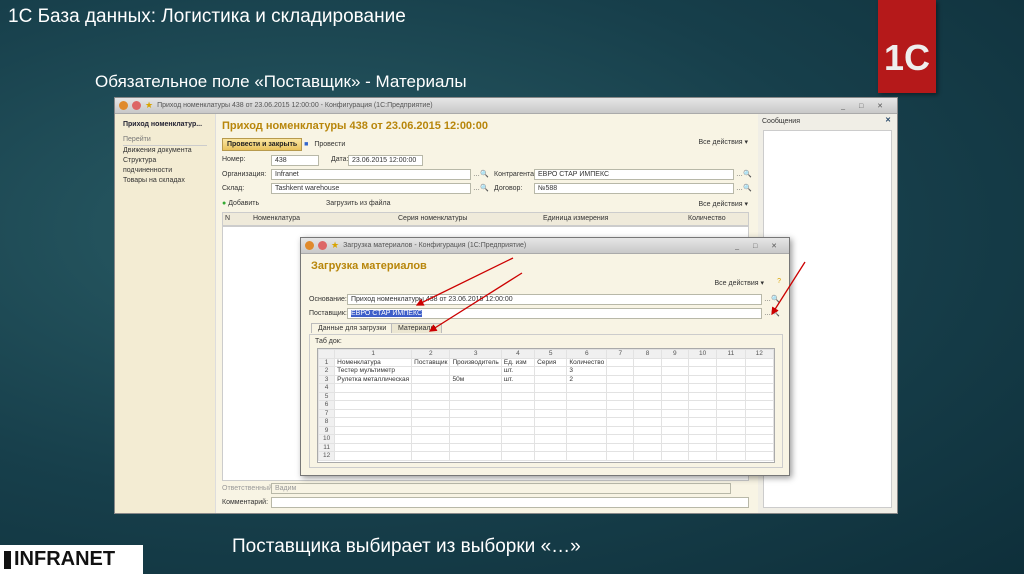  Describe the element at coordinates (406, 546) in the screenshot. I see `slide-caption: Поставщика выбирает из выборки «…»` at that location.